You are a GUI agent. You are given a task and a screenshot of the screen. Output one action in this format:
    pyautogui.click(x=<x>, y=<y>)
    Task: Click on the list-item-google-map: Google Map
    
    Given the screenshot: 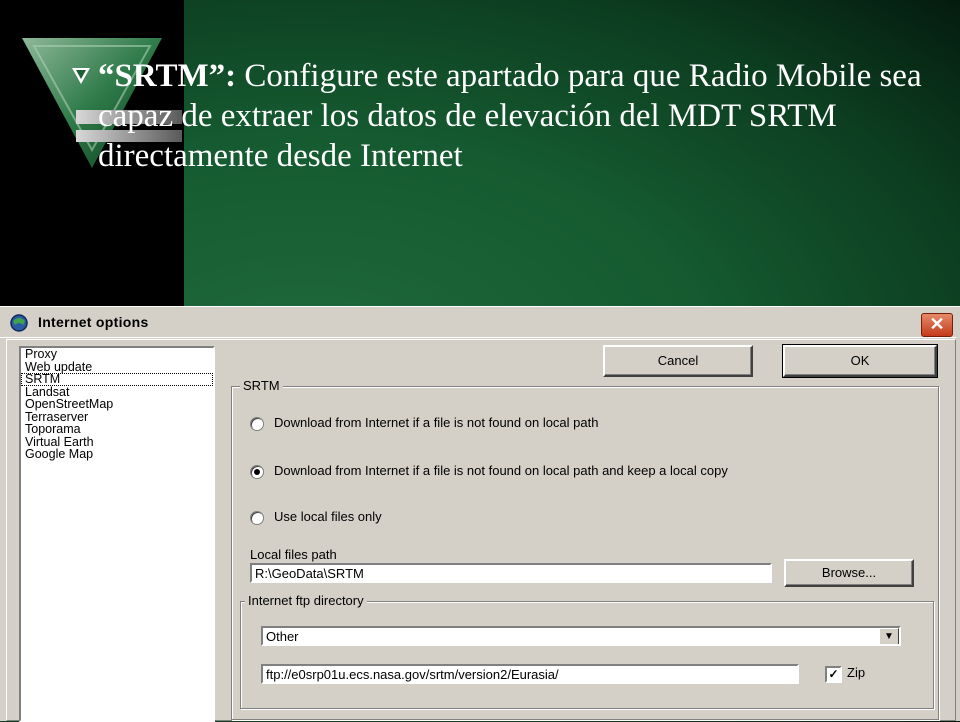 What is the action you would take?
    pyautogui.click(x=117, y=454)
    